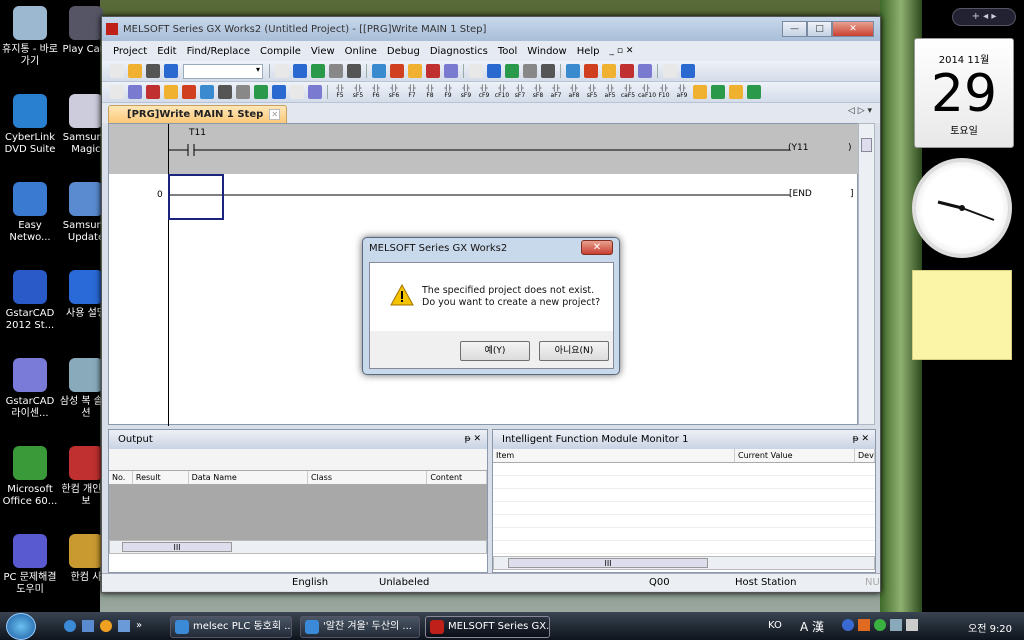 The height and width of the screenshot is (640, 1024). I want to click on ladder-symbol-button: ┤├ sF8, so click(538, 92).